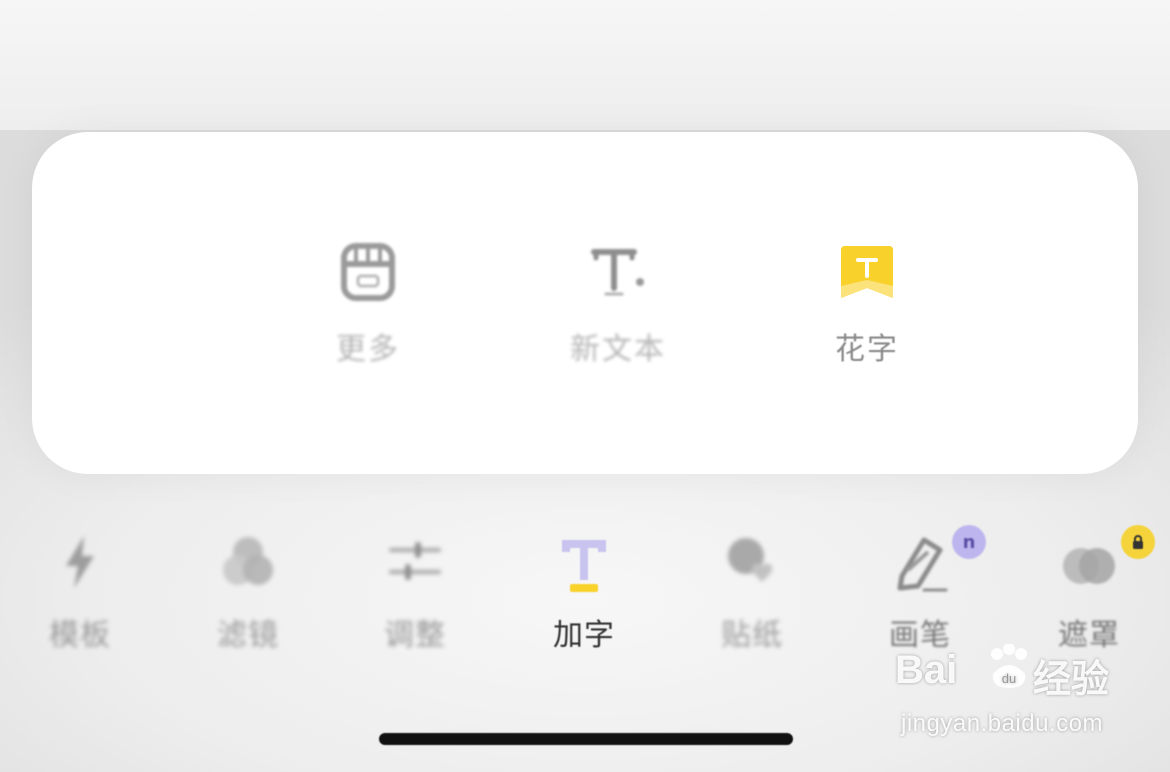  What do you see at coordinates (80, 595) in the screenshot?
I see `tool-template: 模板` at bounding box center [80, 595].